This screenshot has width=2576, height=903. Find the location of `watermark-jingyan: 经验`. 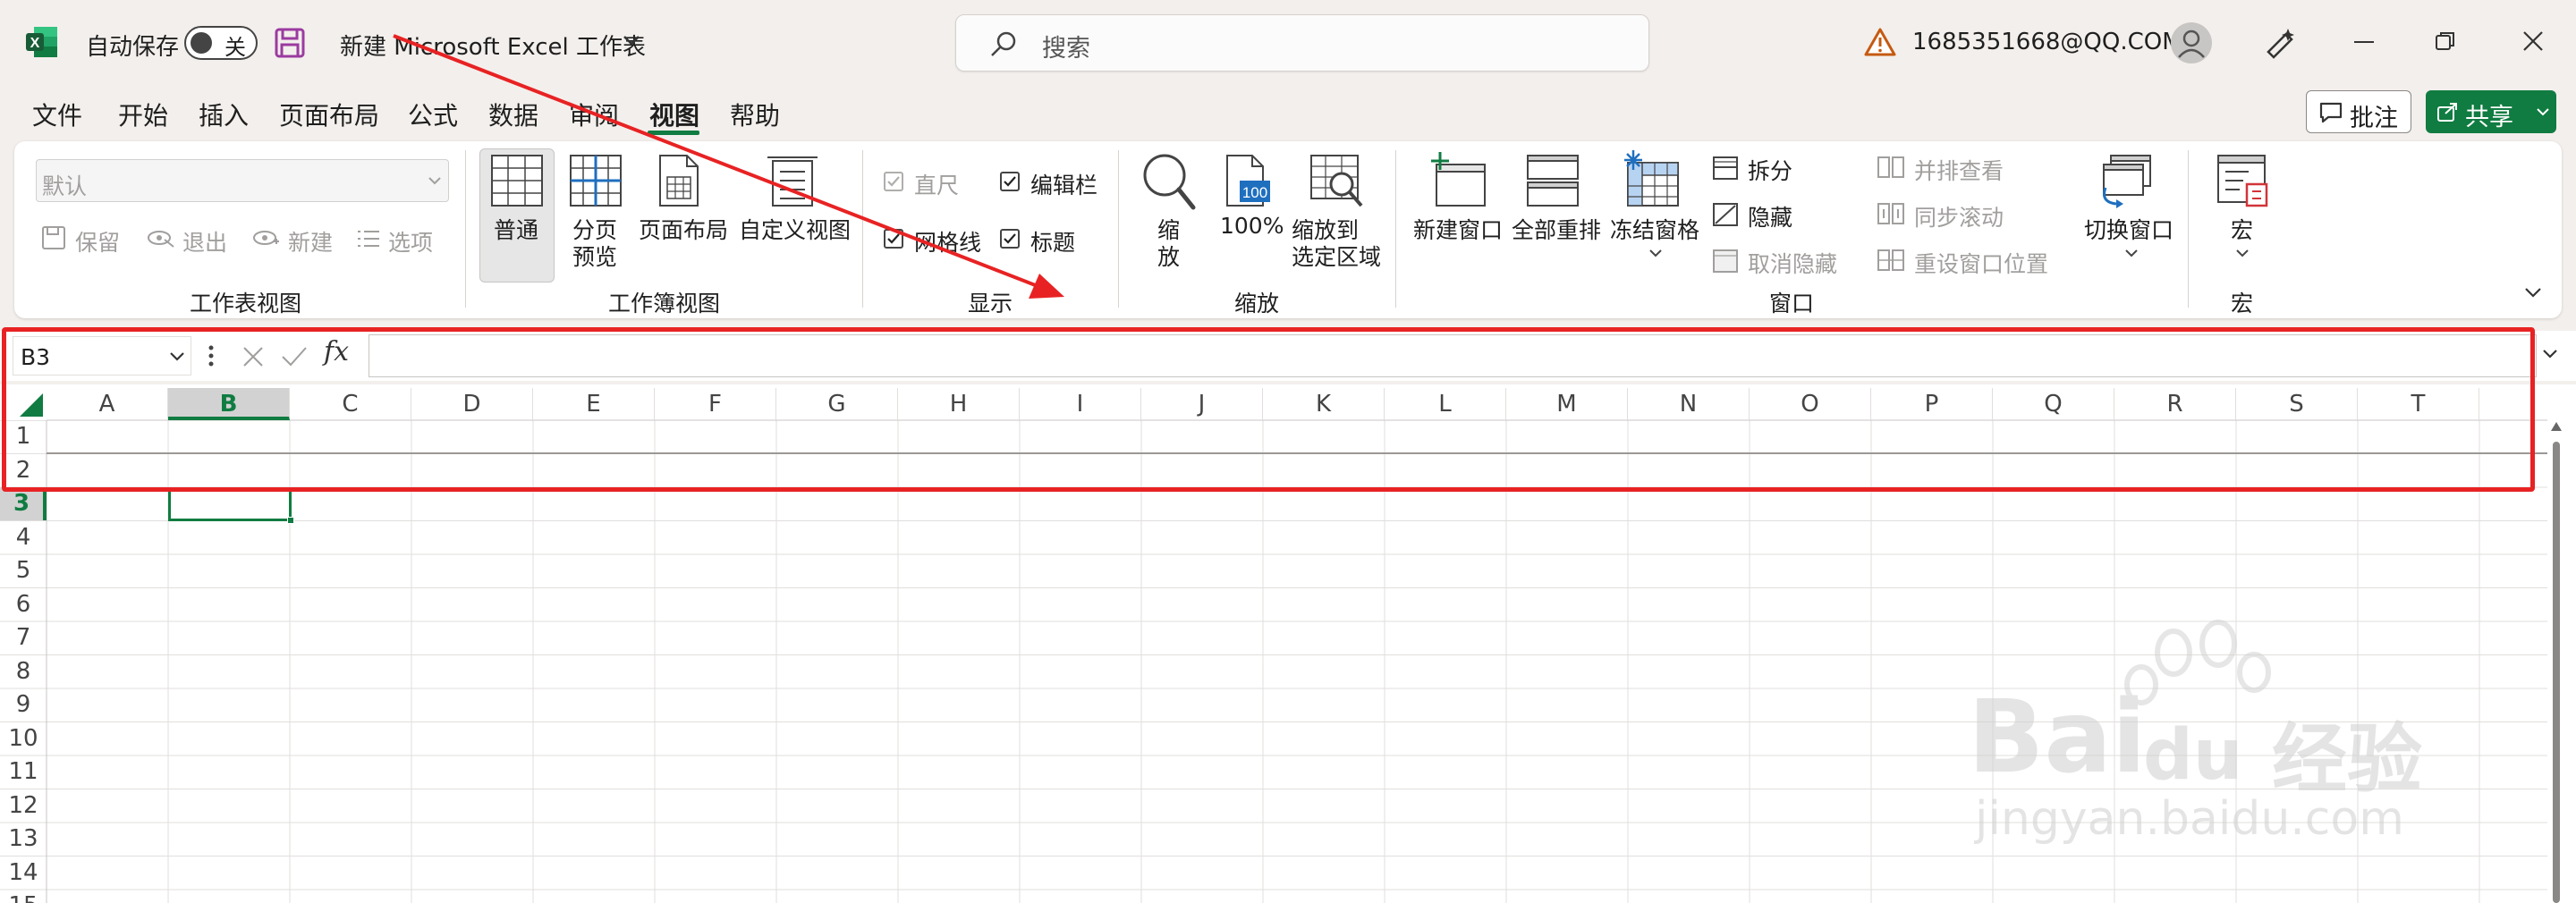

watermark-jingyan: 经验 is located at coordinates (2347, 759).